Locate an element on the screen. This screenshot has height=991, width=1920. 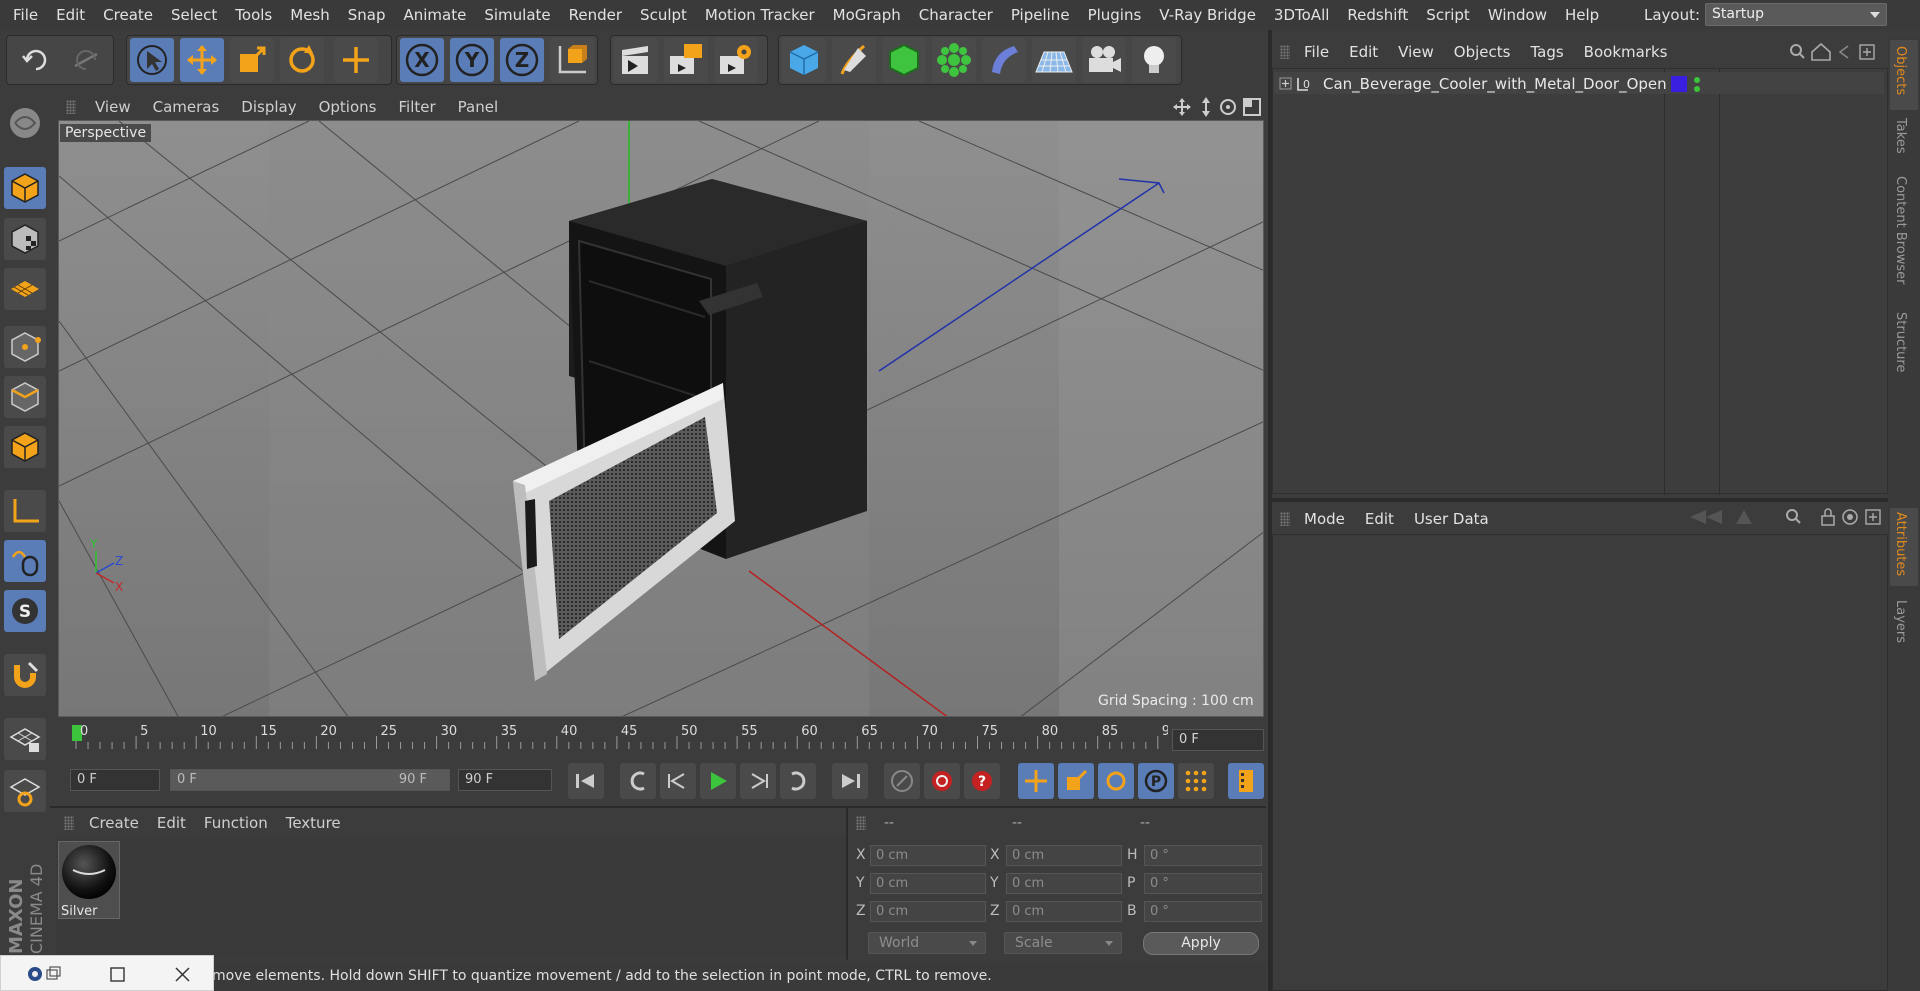
size-y-field: 0 cm is located at coordinates (1064, 883).